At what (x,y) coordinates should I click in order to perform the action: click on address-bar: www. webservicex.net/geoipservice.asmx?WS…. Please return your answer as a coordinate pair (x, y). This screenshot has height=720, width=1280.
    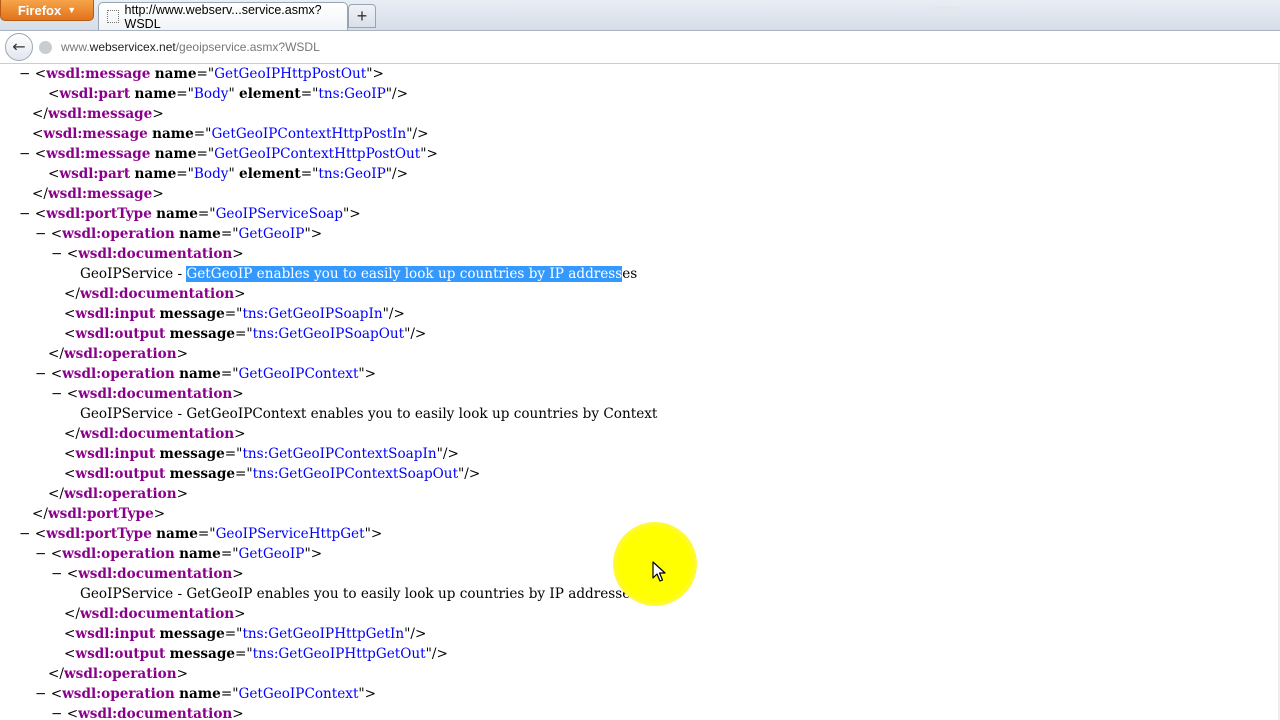
    Looking at the image, I should click on (656, 47).